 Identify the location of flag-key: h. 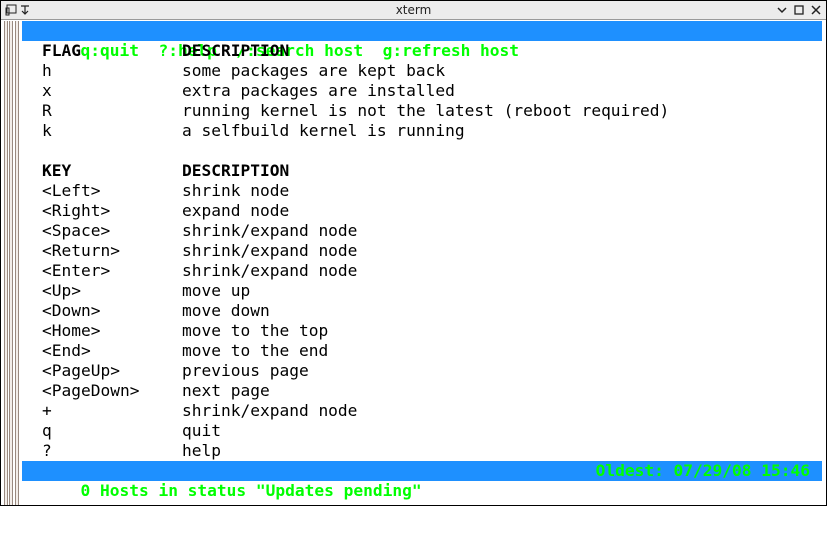
(47, 70).